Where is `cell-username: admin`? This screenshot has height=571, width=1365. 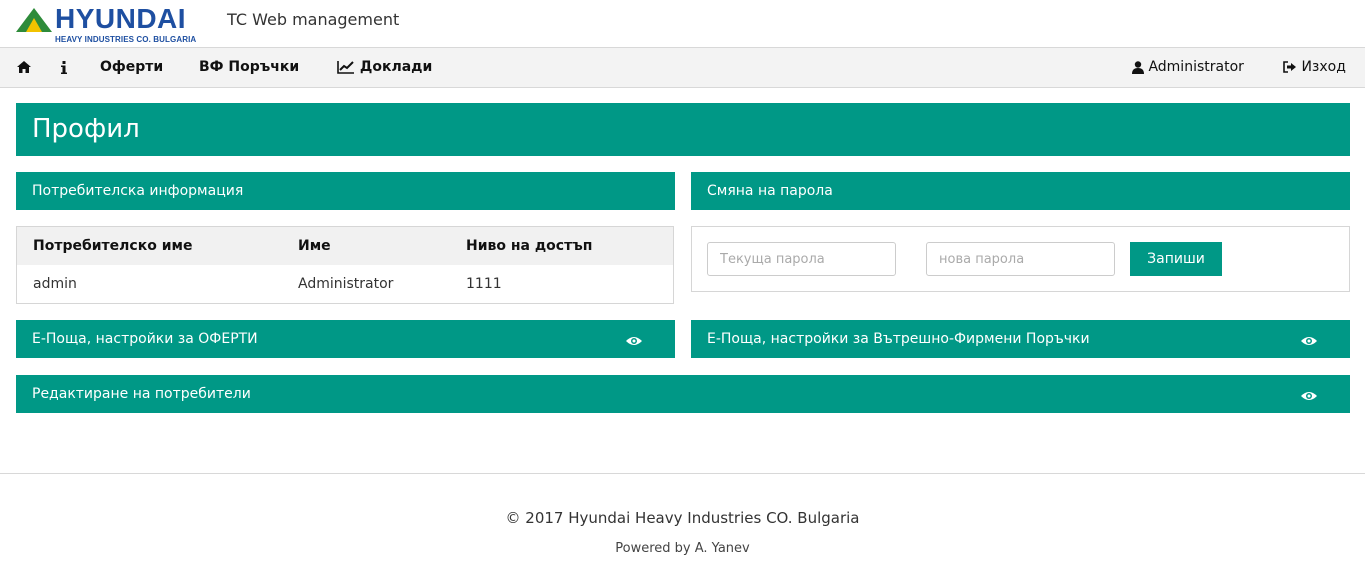
cell-username: admin is located at coordinates (55, 284).